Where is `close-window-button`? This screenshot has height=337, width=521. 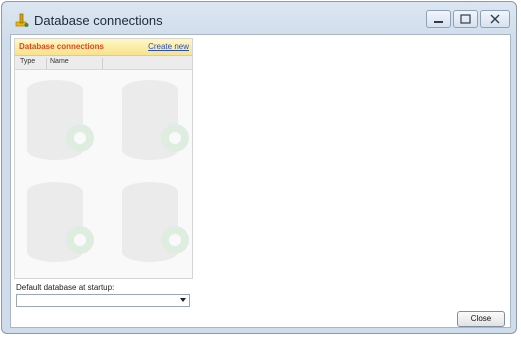
close-window-button is located at coordinates (495, 19).